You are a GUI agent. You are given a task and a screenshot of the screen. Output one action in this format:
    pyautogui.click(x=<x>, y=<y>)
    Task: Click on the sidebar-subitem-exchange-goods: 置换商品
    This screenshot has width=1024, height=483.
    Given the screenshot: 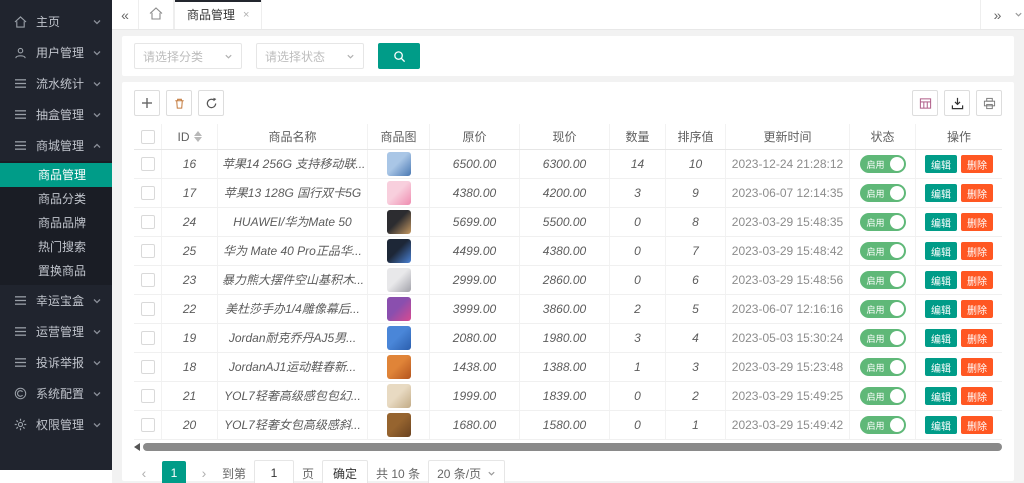 What is the action you would take?
    pyautogui.click(x=56, y=271)
    